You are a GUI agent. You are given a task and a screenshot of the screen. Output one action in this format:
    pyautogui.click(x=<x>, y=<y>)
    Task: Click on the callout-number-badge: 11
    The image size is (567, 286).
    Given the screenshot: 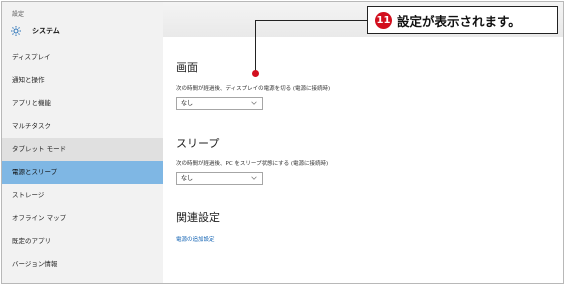 What is the action you would take?
    pyautogui.click(x=383, y=20)
    